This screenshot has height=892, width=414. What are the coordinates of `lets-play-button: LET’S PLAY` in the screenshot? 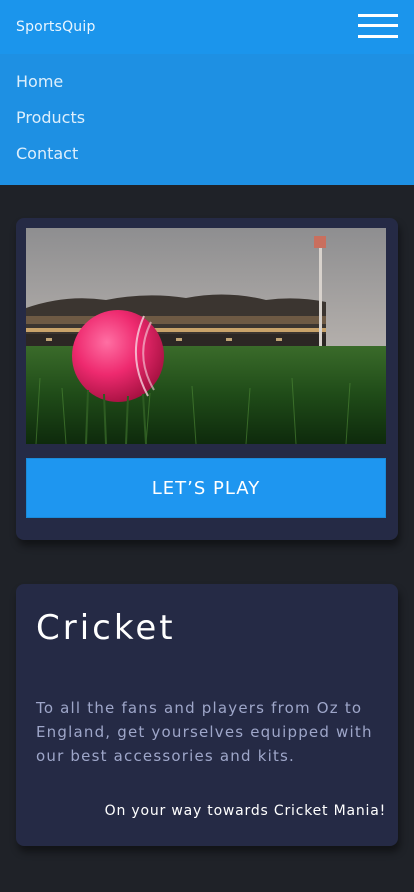 It's located at (206, 488).